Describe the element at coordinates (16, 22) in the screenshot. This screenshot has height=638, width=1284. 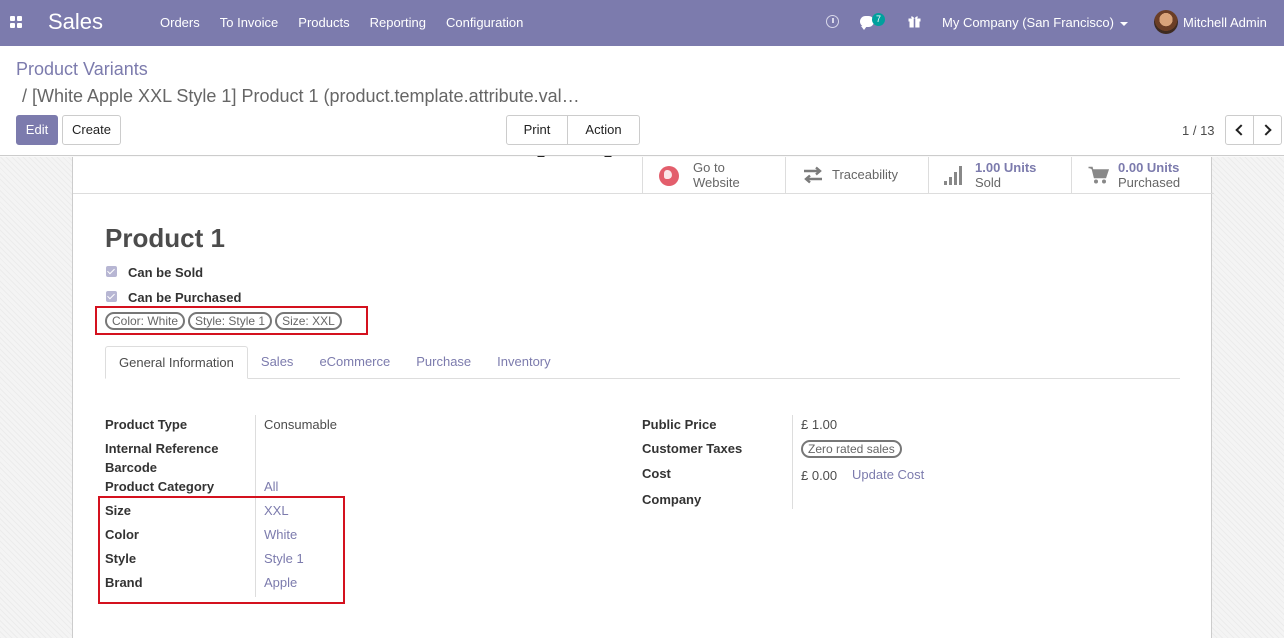
I see `apps-menu-icon` at that location.